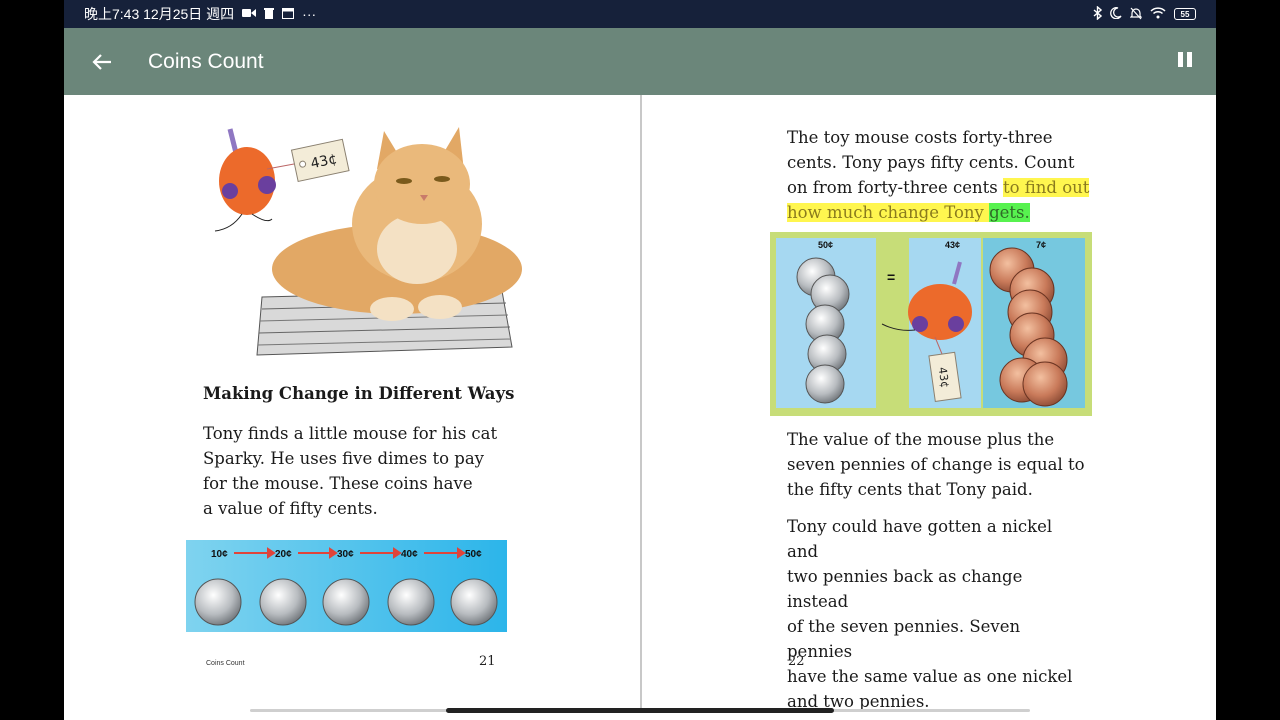 This screenshot has width=1280, height=720. Describe the element at coordinates (1158, 14) in the screenshot. I see `wifi-icon` at that location.